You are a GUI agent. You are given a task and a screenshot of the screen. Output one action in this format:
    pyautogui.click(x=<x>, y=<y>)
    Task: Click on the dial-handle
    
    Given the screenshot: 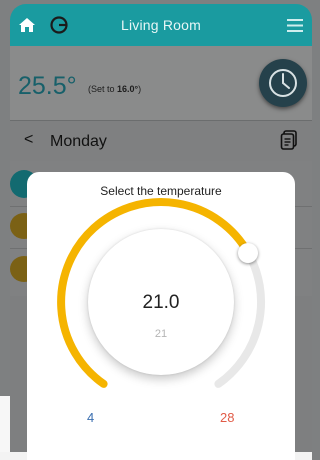 What is the action you would take?
    pyautogui.click(x=248, y=252)
    